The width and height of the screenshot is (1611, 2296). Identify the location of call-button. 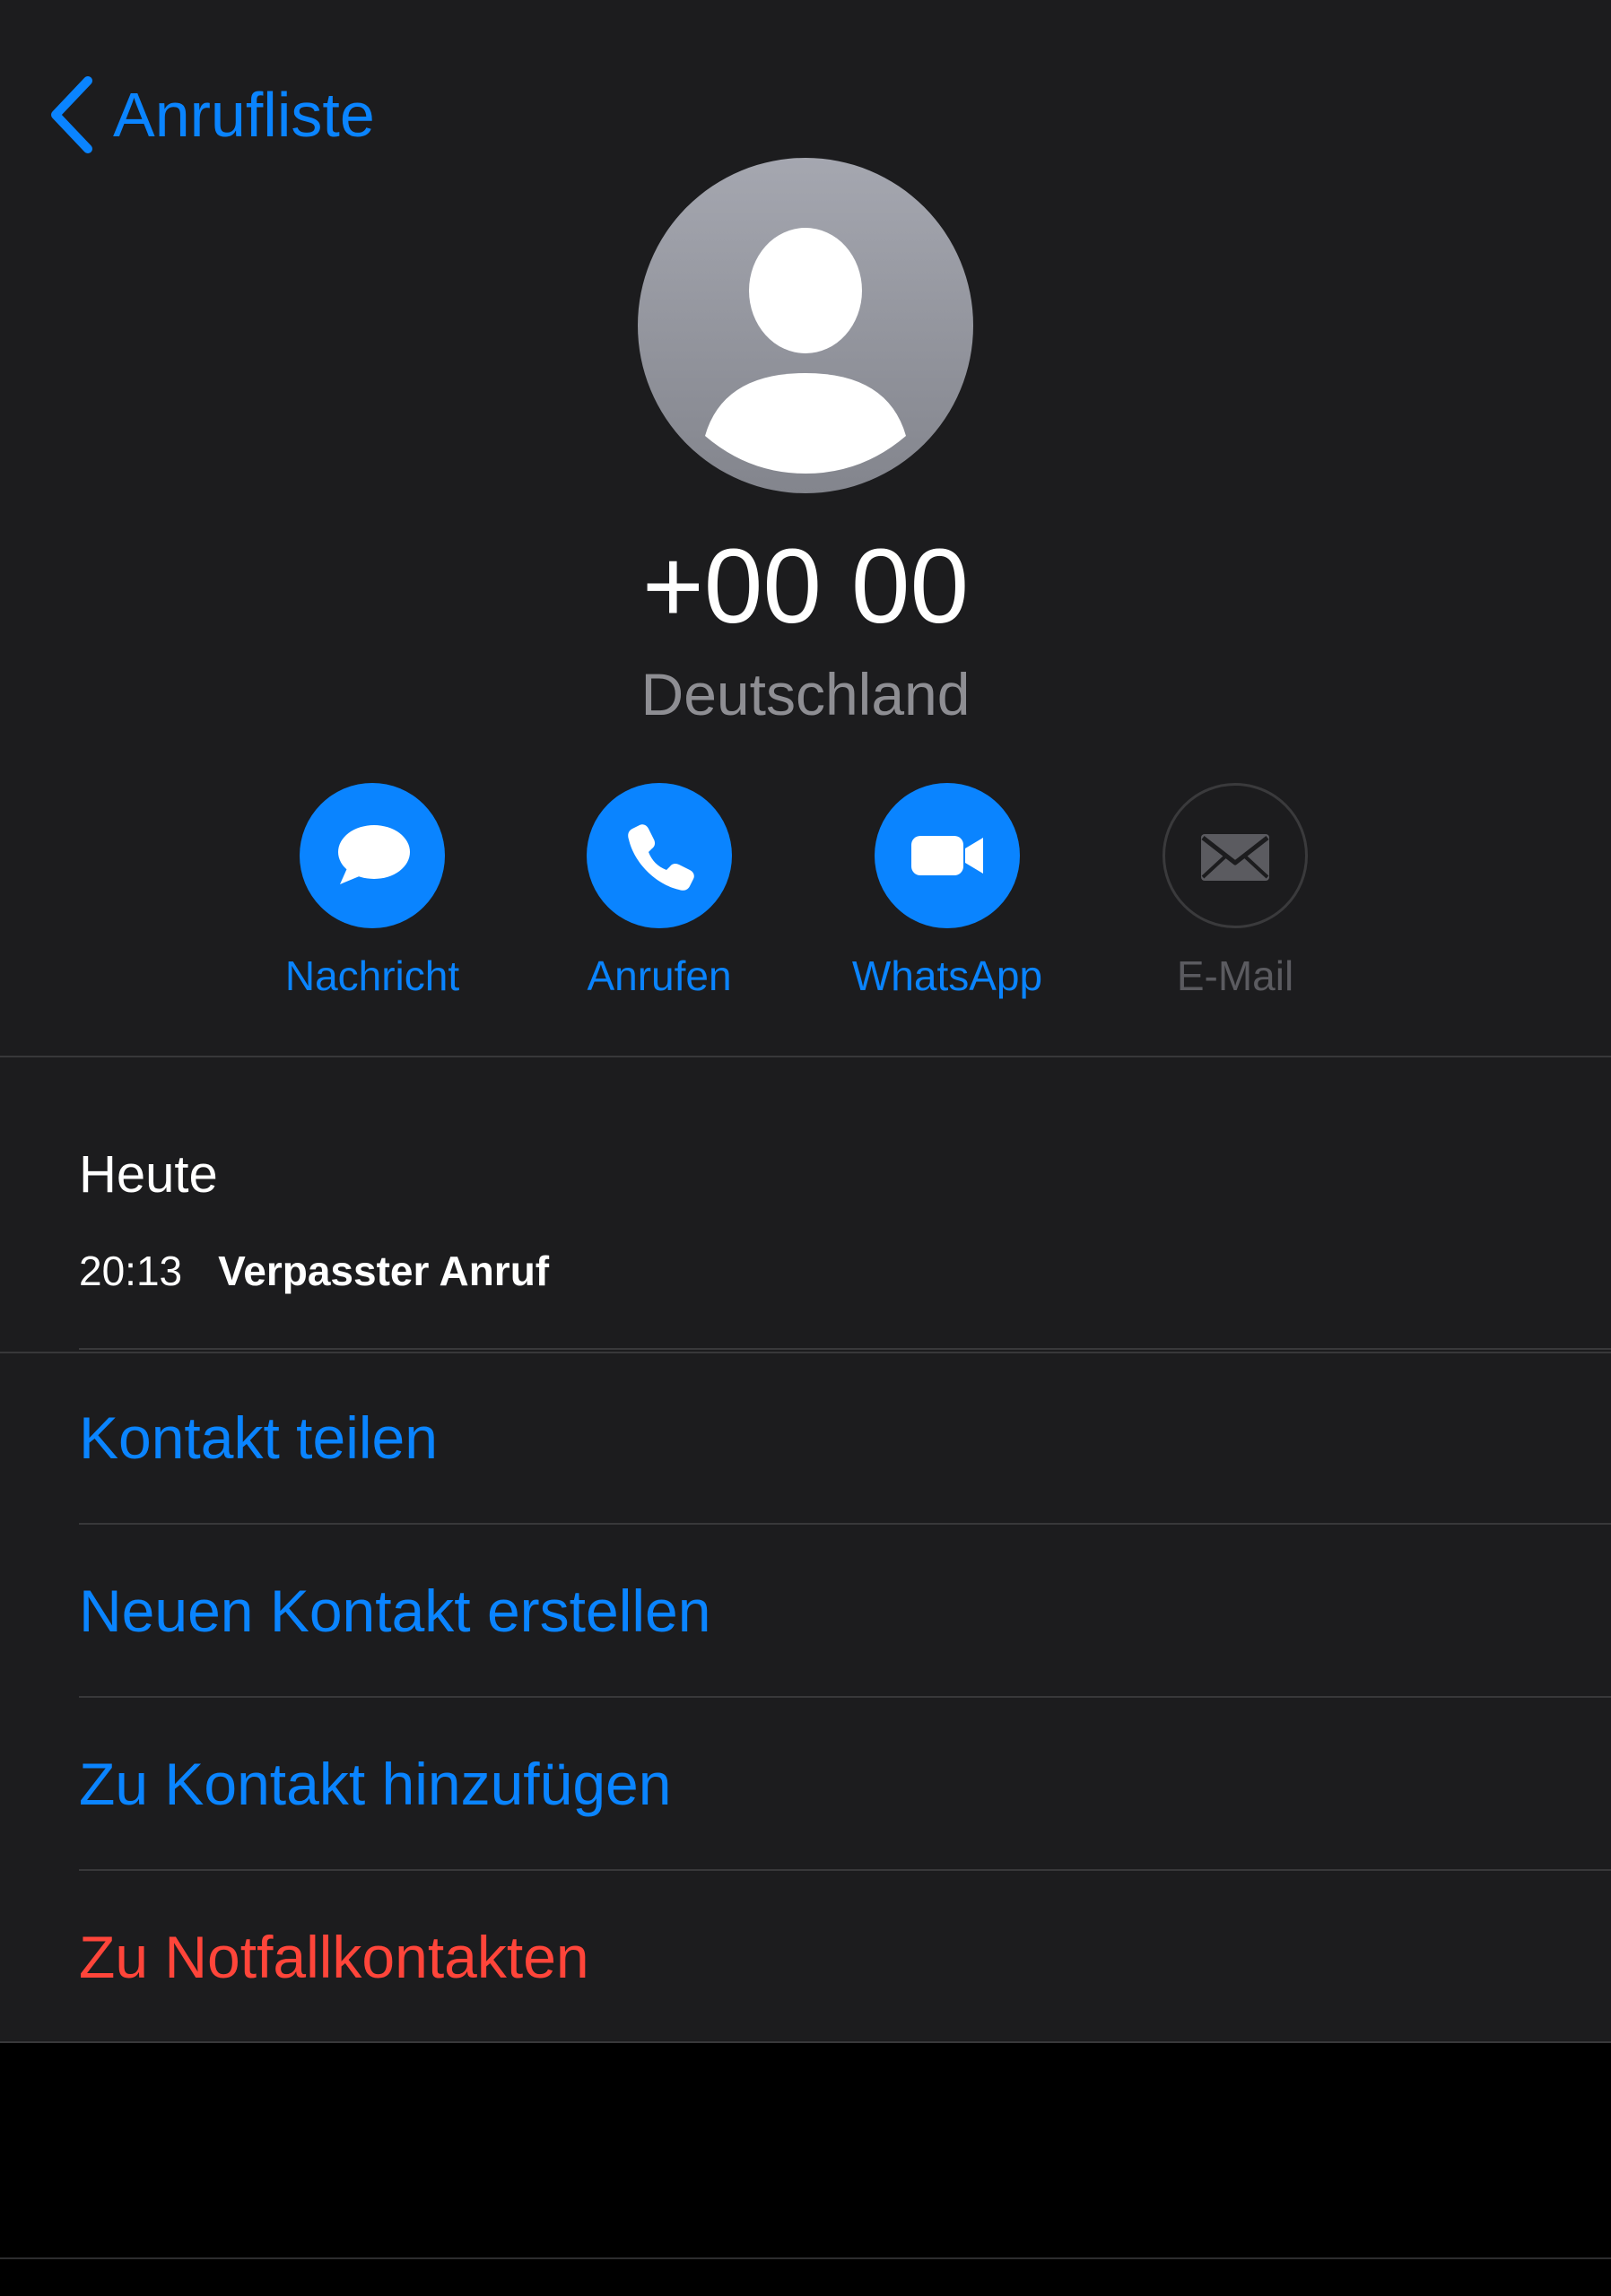
(659, 855).